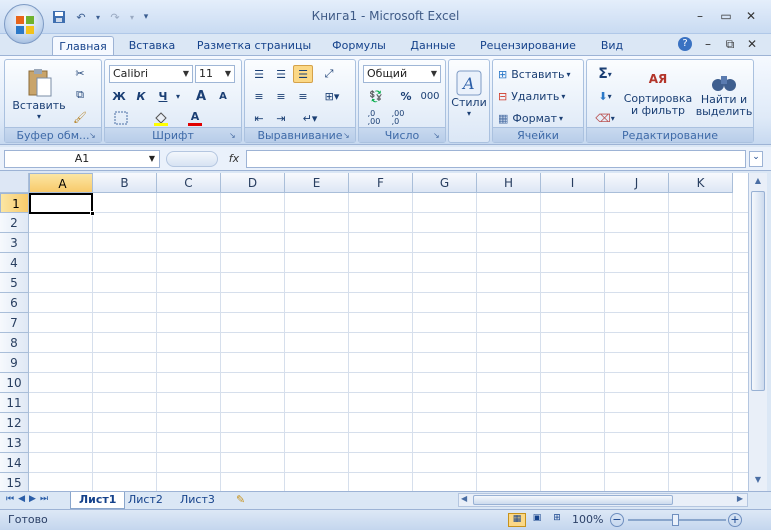 This screenshot has height=530, width=771. What do you see at coordinates (464, 498) in the screenshot?
I see `scroll-left-icon: ◀` at bounding box center [464, 498].